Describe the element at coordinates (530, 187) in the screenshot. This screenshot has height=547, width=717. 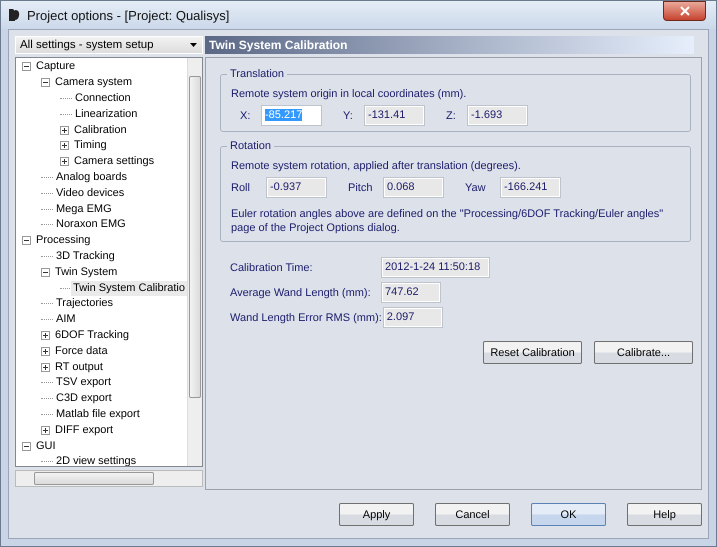
I see `input-field: -166.241` at that location.